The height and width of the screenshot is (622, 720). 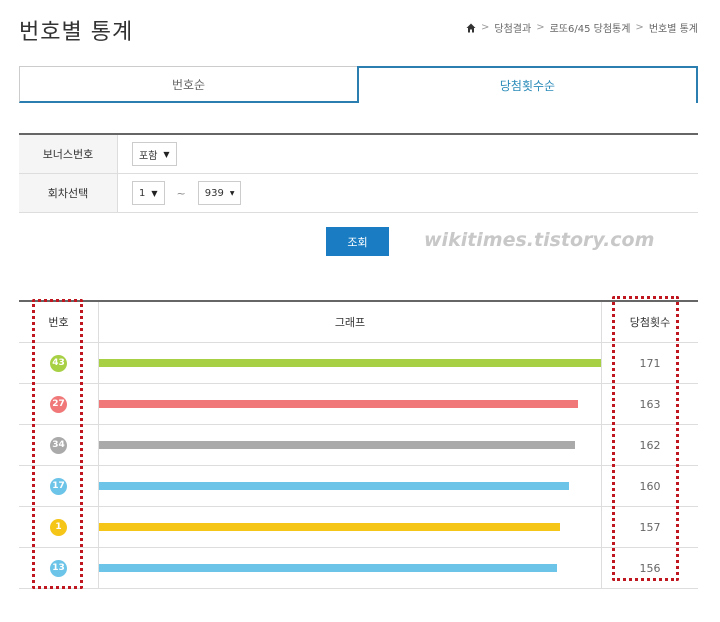 I want to click on table-row: 17 160, so click(x=358, y=486).